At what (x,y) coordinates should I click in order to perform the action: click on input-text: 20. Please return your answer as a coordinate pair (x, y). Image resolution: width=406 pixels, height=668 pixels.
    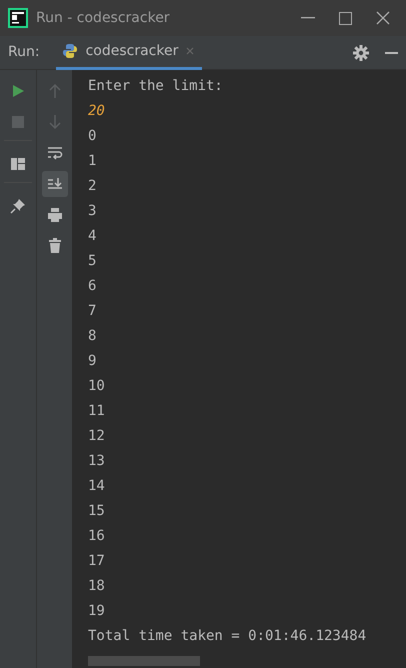
    Looking at the image, I should click on (97, 111).